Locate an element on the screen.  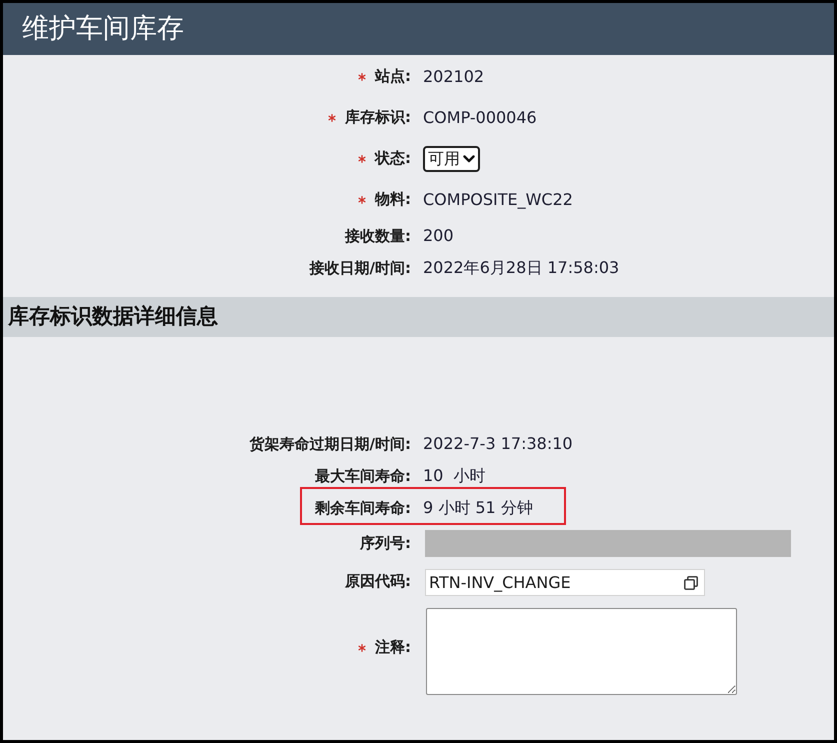
field-value: COMP-000046 is located at coordinates (480, 117).